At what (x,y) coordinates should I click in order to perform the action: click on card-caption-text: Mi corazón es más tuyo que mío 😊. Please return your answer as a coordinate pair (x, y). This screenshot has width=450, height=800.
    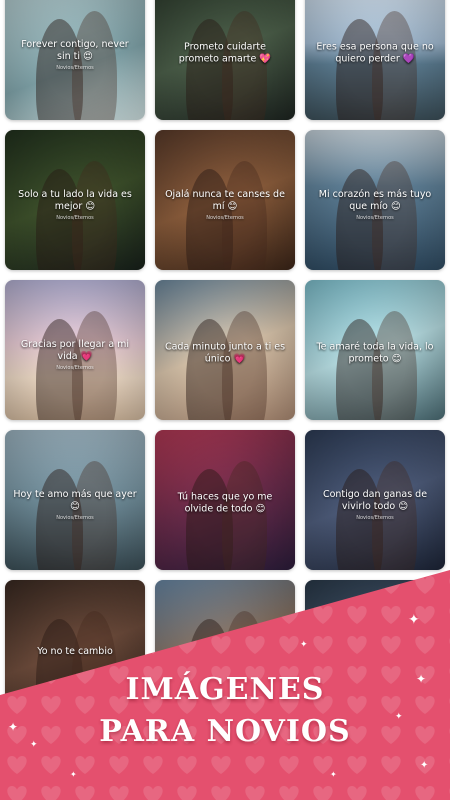
    Looking at the image, I should click on (375, 200).